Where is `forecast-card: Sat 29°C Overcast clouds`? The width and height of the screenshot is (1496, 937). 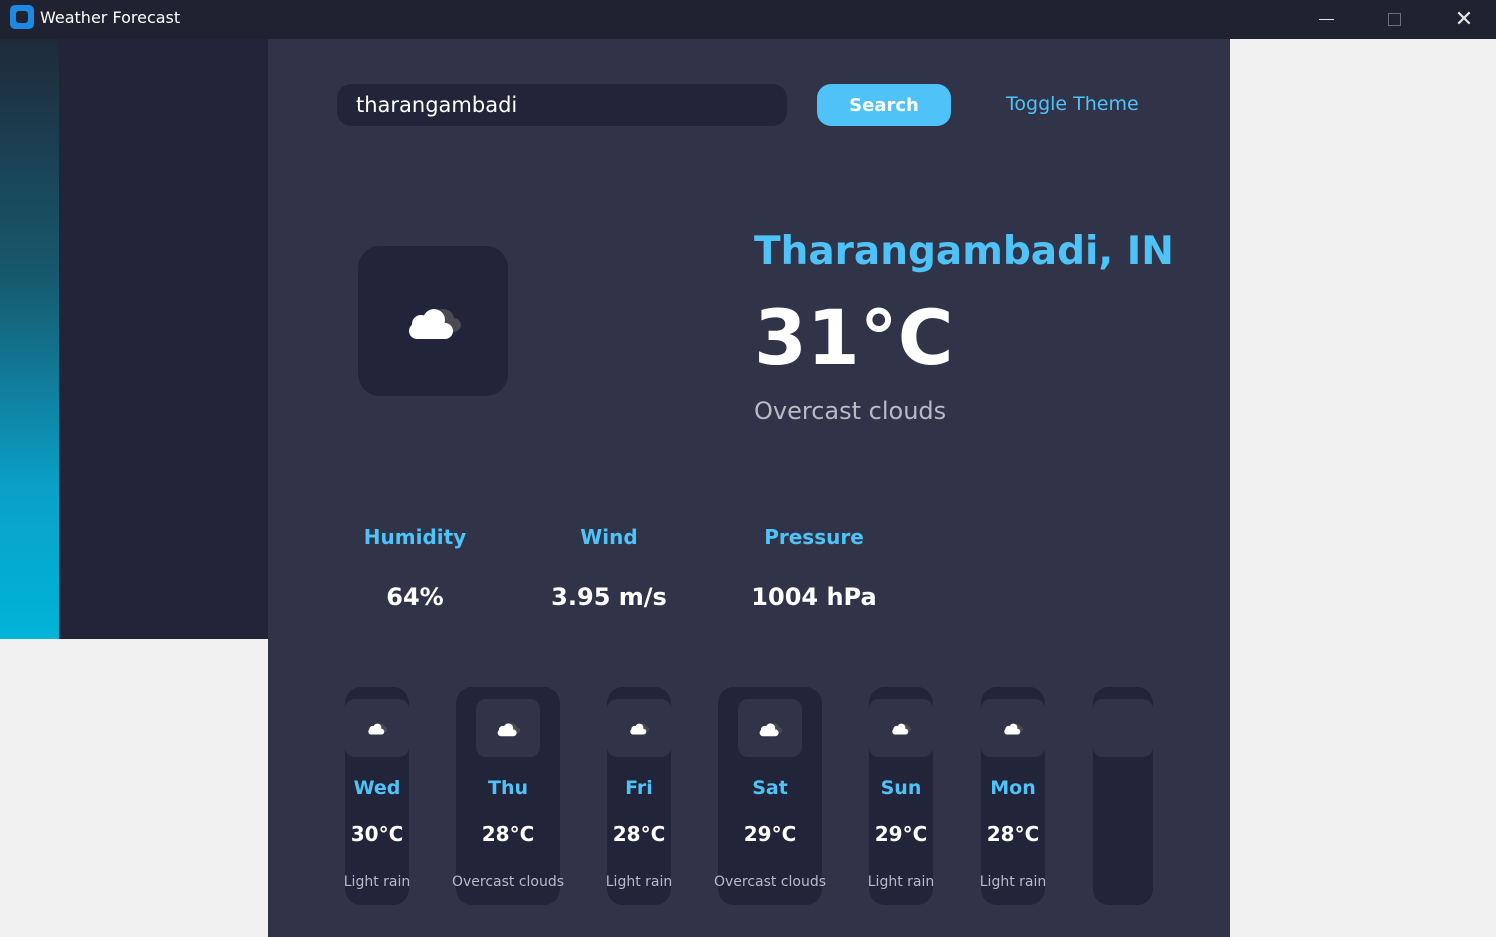 forecast-card: Sat 29°C Overcast clouds is located at coordinates (770, 796).